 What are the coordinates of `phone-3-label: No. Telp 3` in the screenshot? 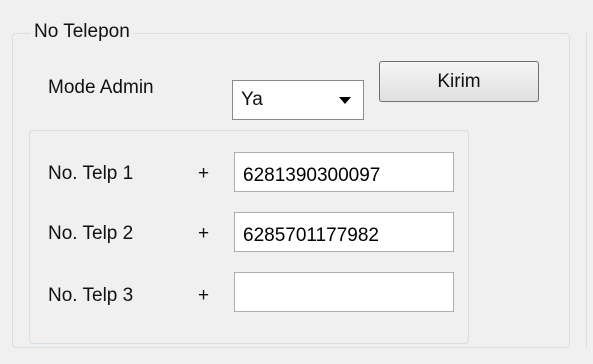 It's located at (91, 295).